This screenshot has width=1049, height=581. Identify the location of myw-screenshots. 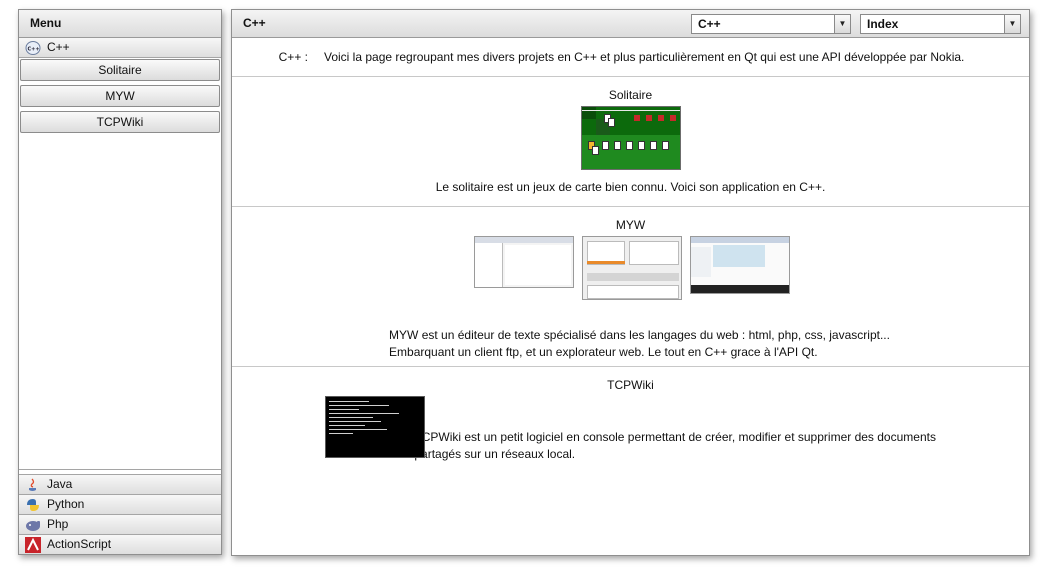
(631, 268).